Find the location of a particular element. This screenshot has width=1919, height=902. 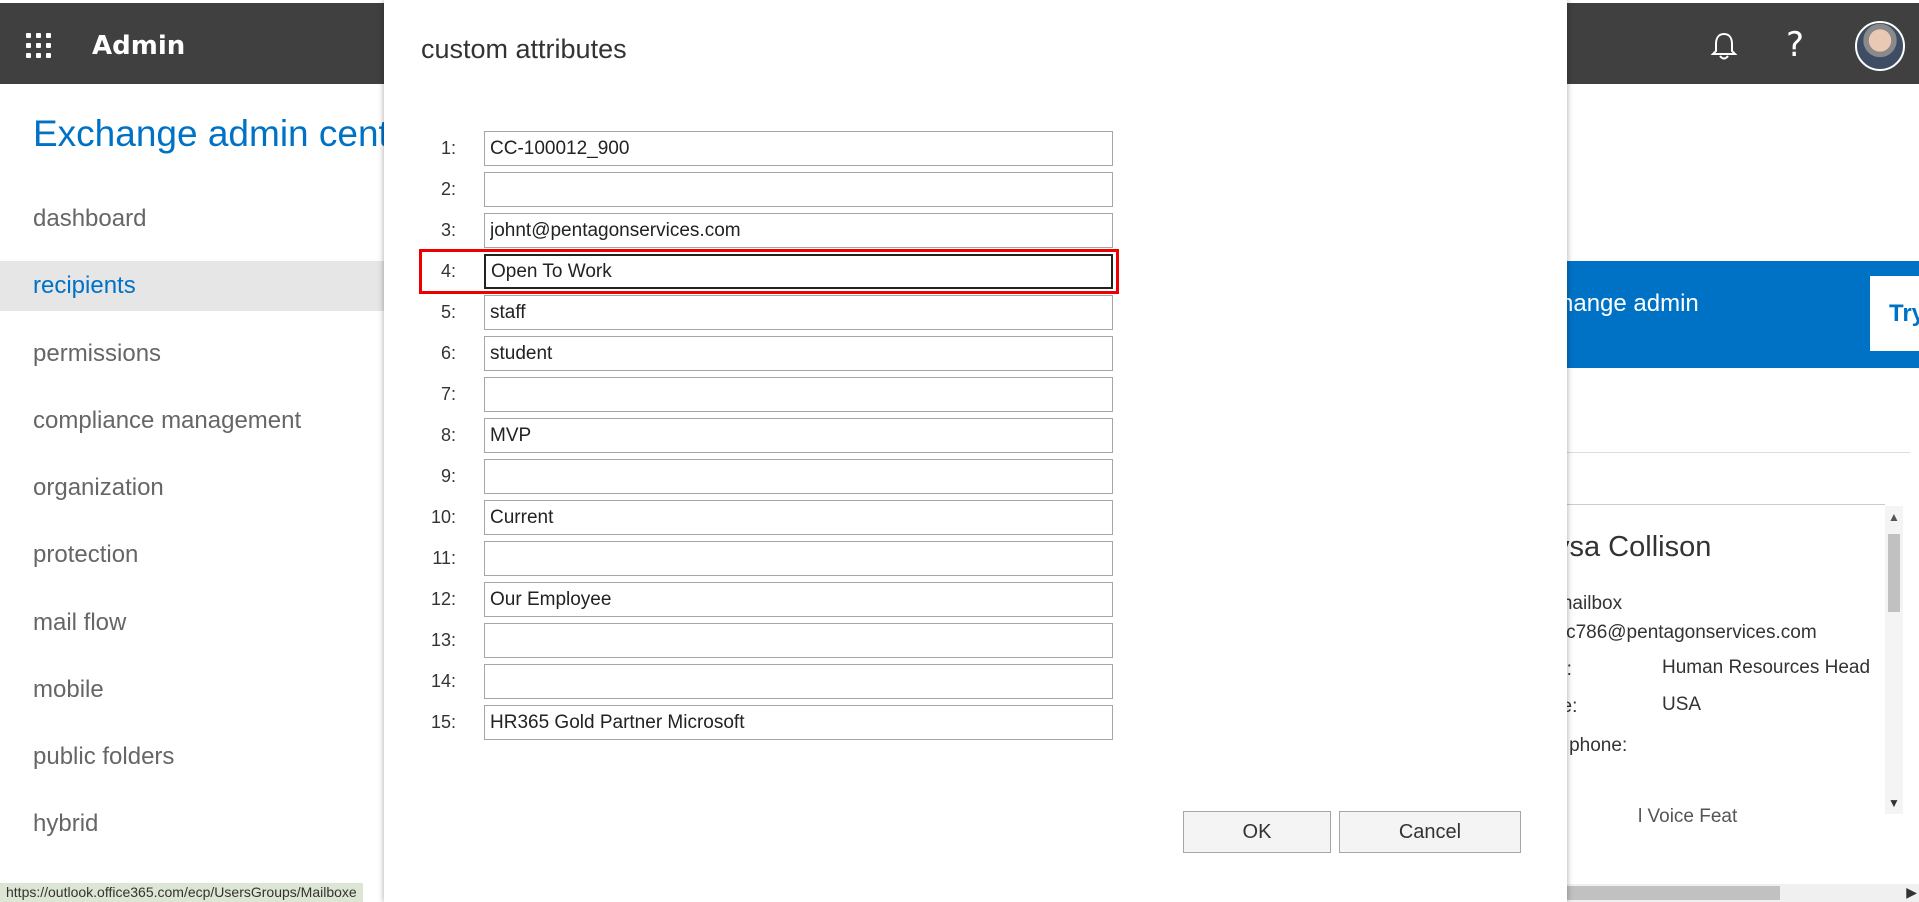

attribute-12-input is located at coordinates (798, 599).